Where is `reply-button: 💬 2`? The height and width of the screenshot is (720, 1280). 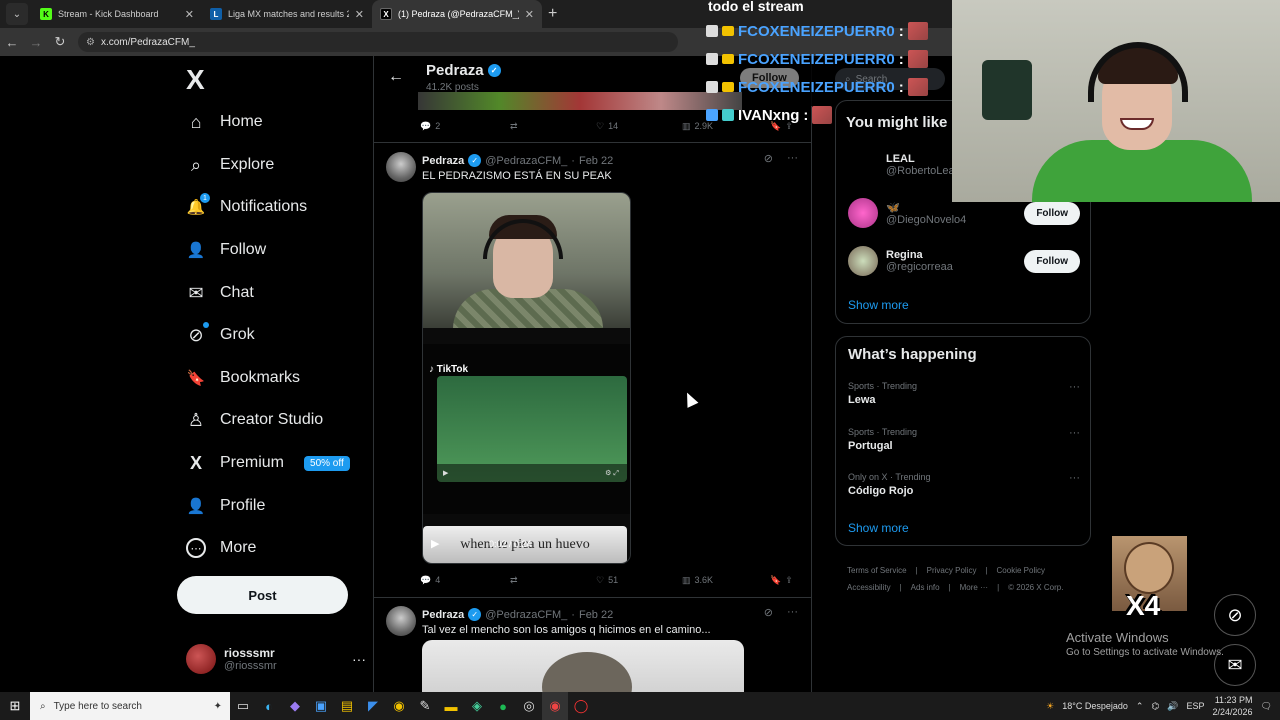 reply-button: 💬 2 is located at coordinates (465, 126).